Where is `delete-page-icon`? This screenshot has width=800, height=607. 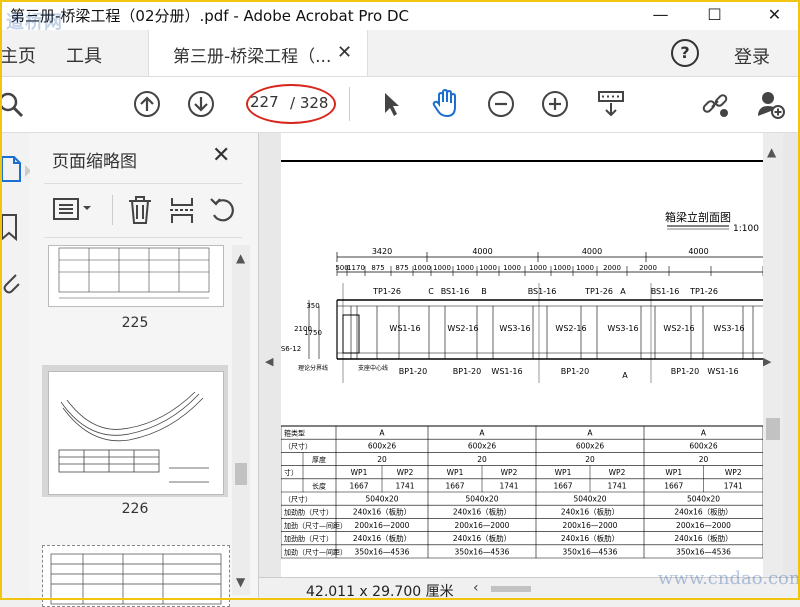
delete-page-icon is located at coordinates (140, 210).